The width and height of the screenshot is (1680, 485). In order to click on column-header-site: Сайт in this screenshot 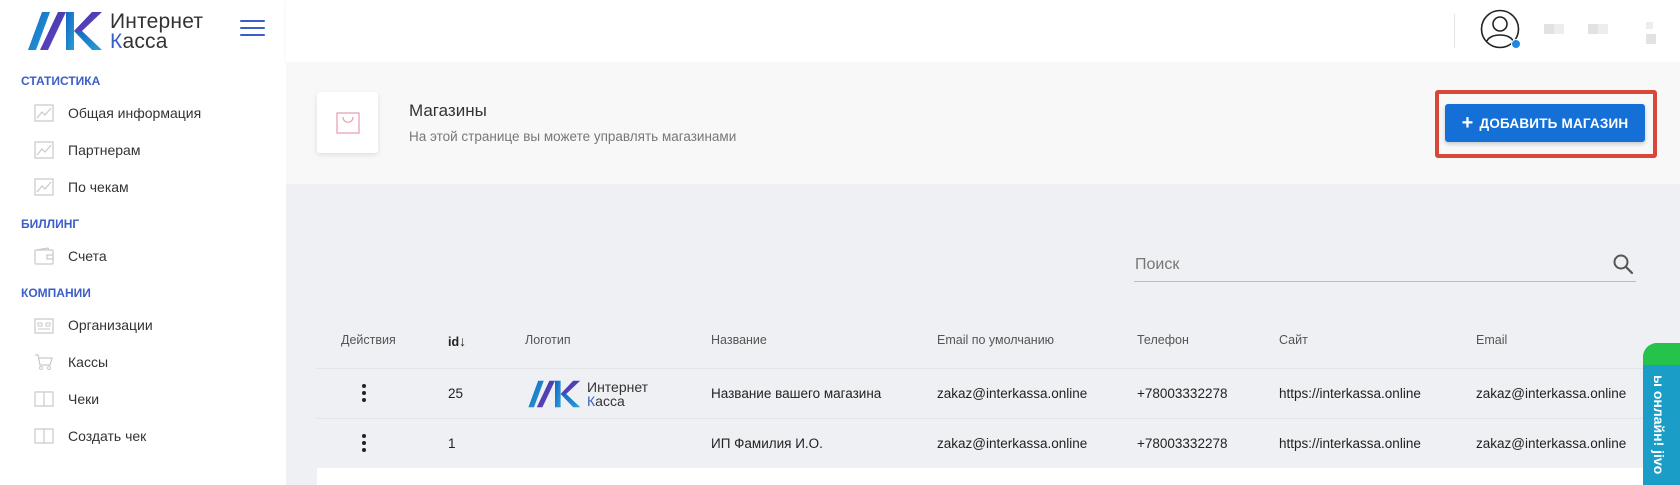, I will do `click(1293, 340)`.